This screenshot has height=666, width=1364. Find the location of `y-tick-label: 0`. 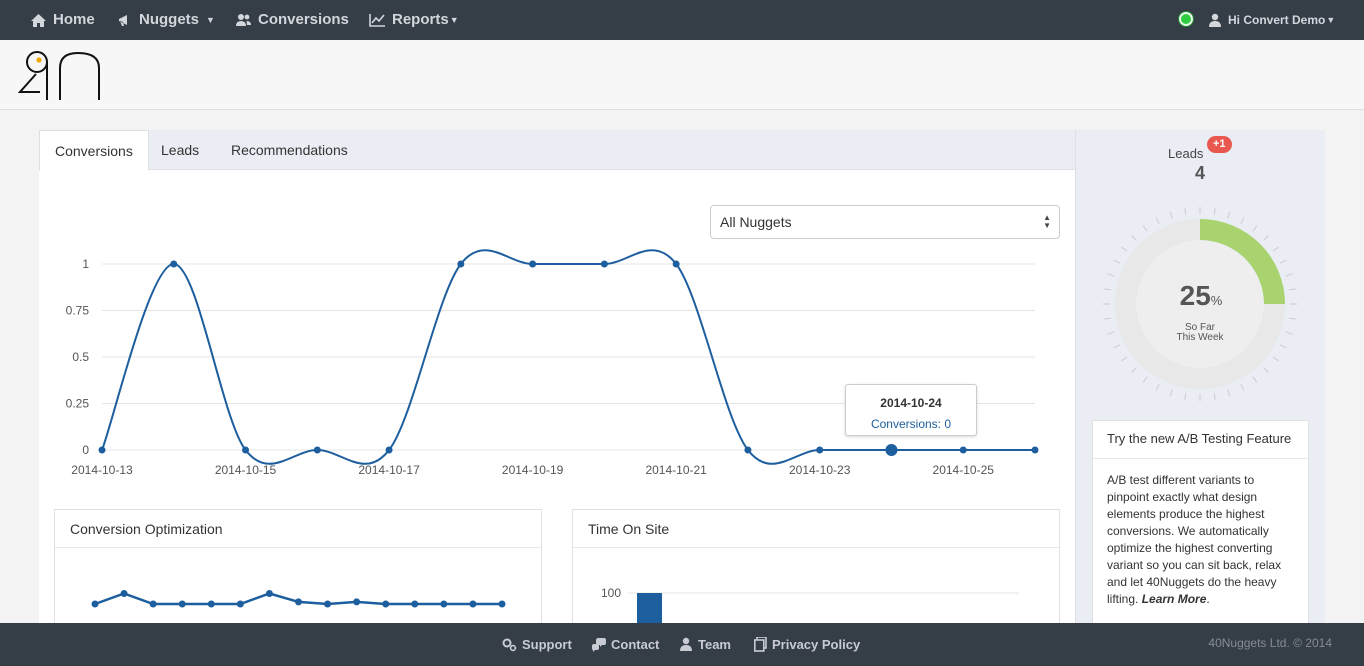

y-tick-label: 0 is located at coordinates (85, 450).